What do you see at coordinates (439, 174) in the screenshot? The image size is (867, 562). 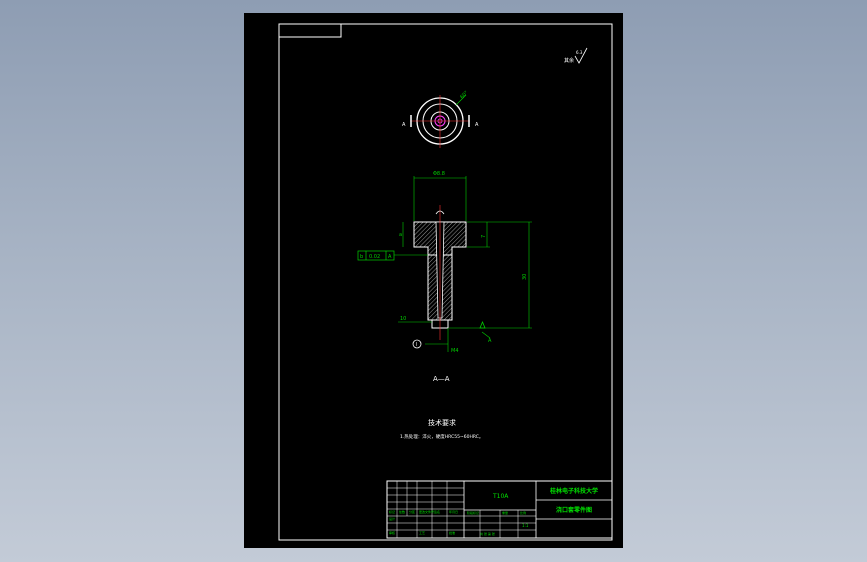 I see `diameter-dimension: Φ8.8` at bounding box center [439, 174].